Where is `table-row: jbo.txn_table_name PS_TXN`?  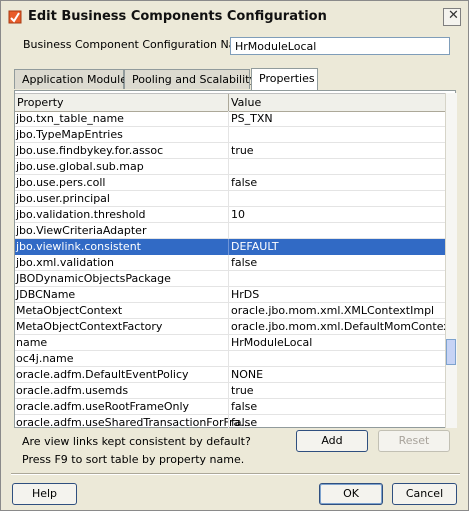
table-row: jbo.txn_table_name PS_TXN is located at coordinates (230, 119).